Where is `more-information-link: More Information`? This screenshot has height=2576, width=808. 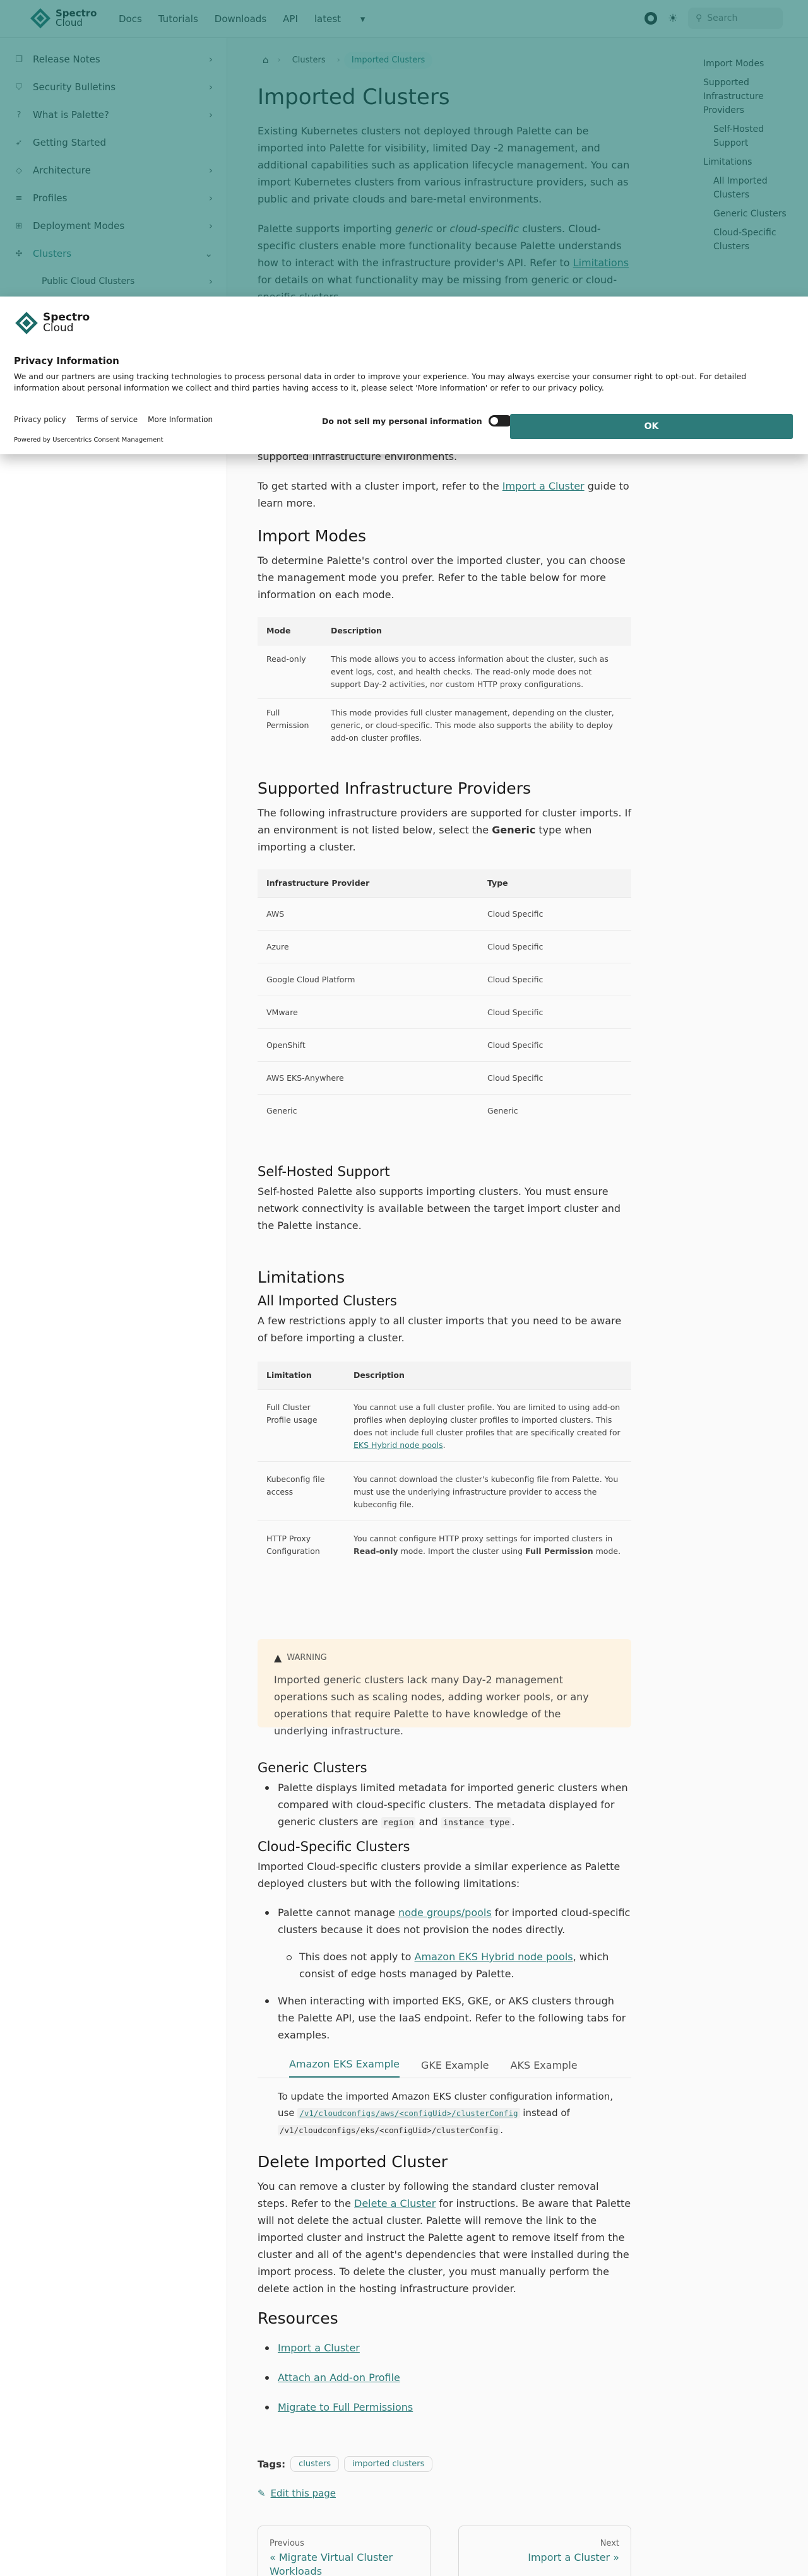 more-information-link: More Information is located at coordinates (180, 419).